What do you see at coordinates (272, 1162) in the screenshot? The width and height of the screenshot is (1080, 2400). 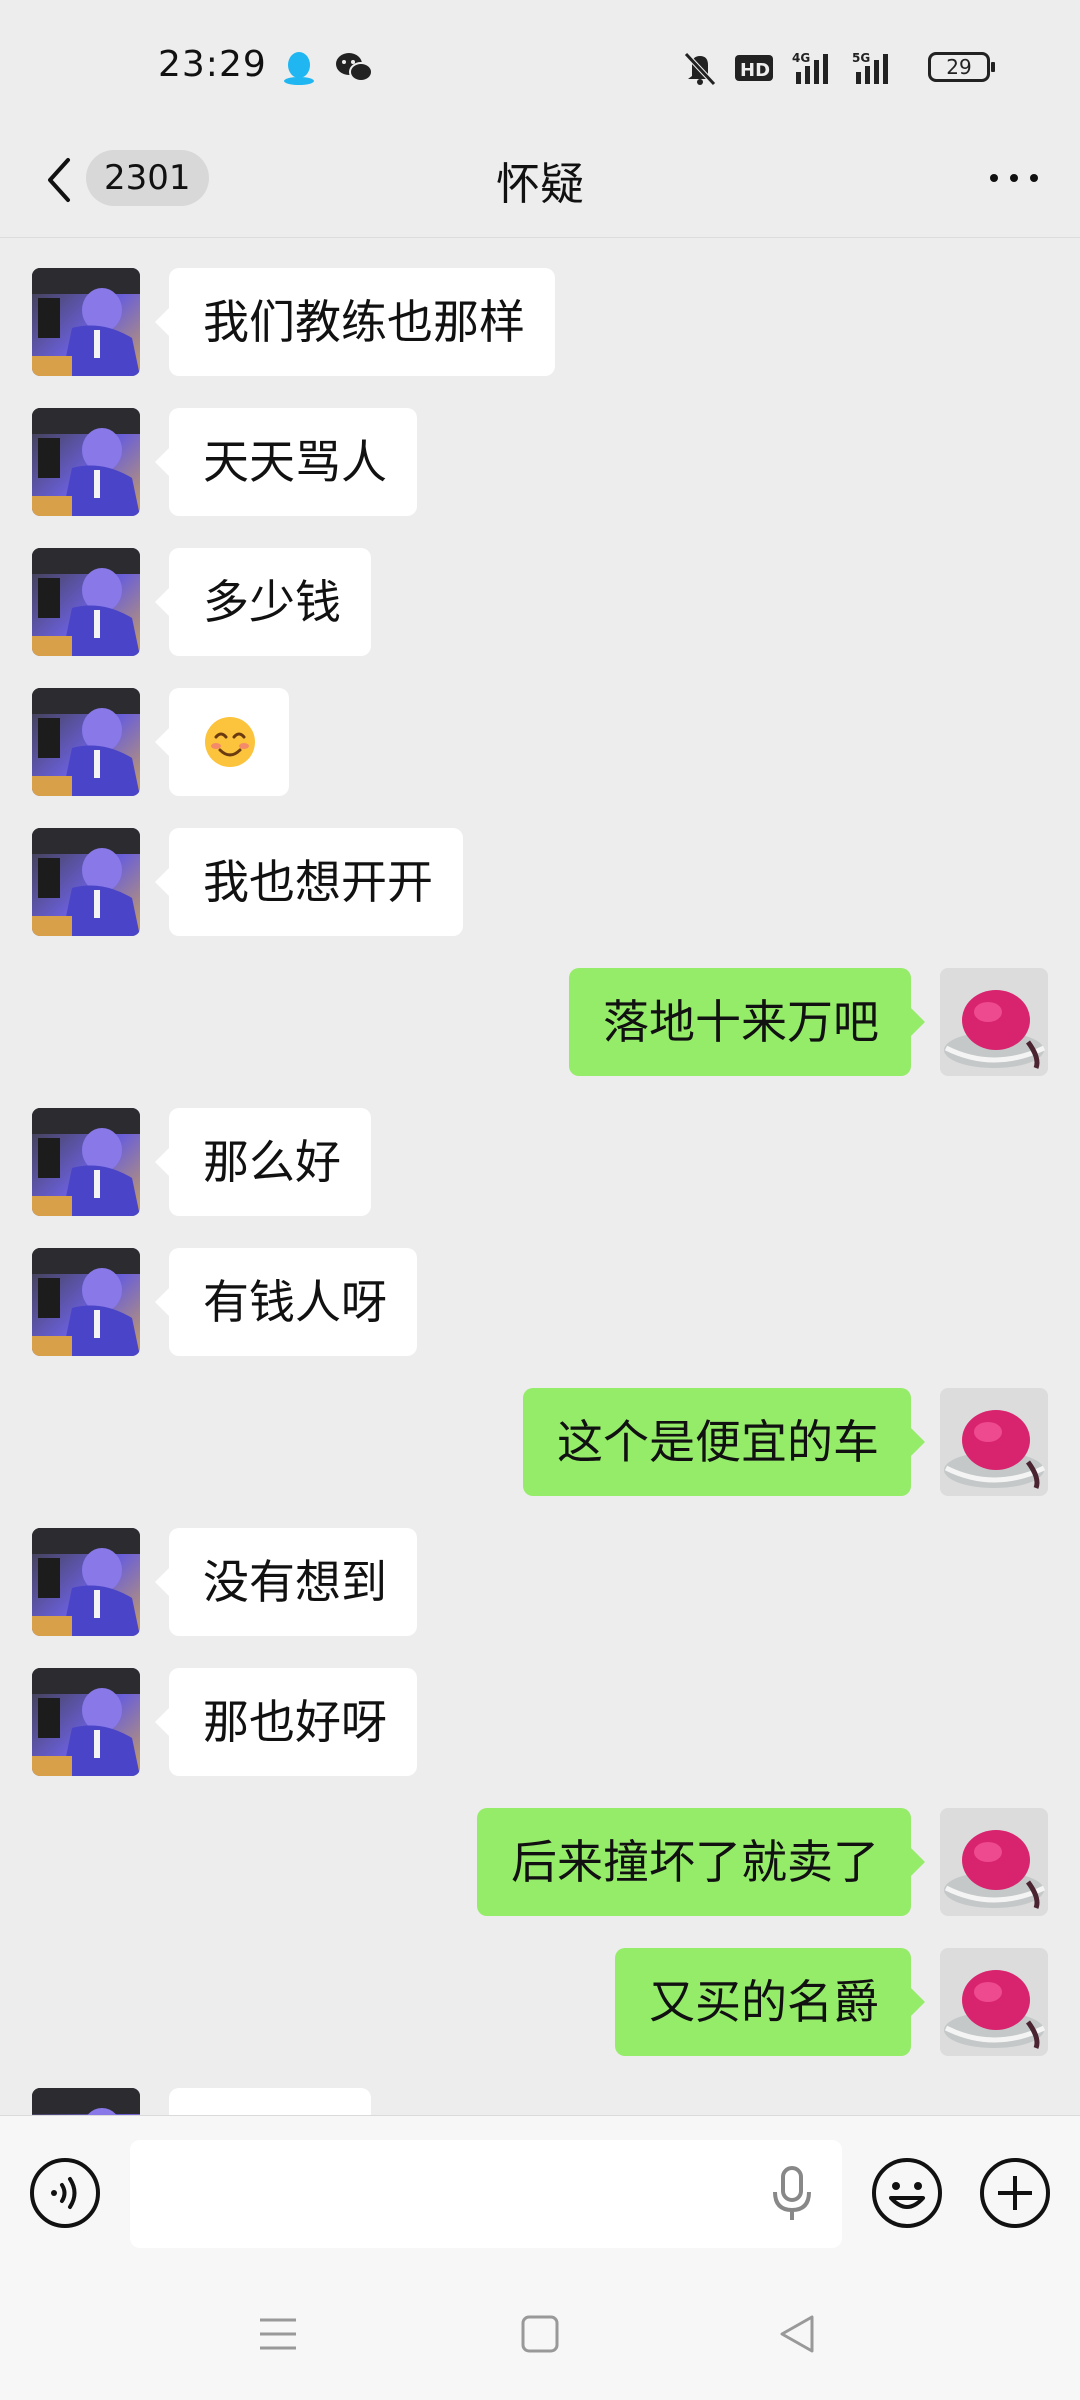 I see `message-text: 那么好` at bounding box center [272, 1162].